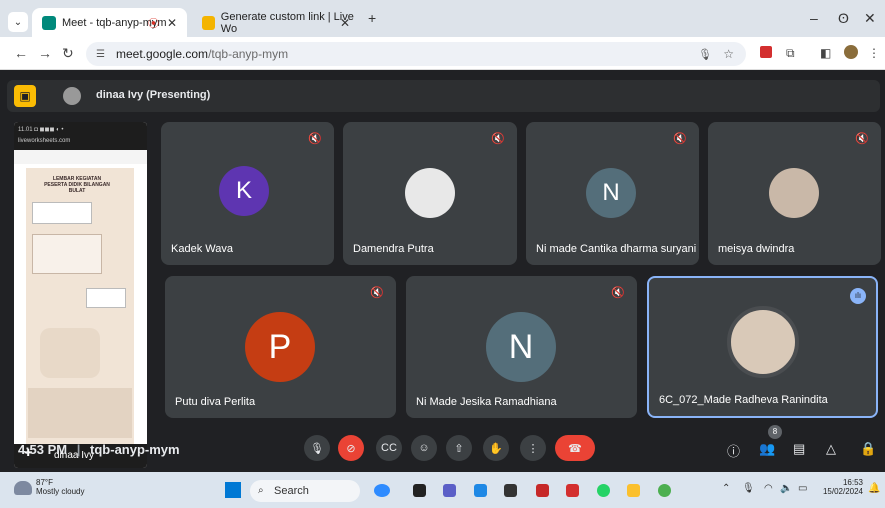 This screenshot has height=508, width=885. What do you see at coordinates (80, 136) in the screenshot?
I see `phone-status-bar: 11.01 ◘ ◼◼◼ ◐ • liveworksheets.com` at bounding box center [80, 136].